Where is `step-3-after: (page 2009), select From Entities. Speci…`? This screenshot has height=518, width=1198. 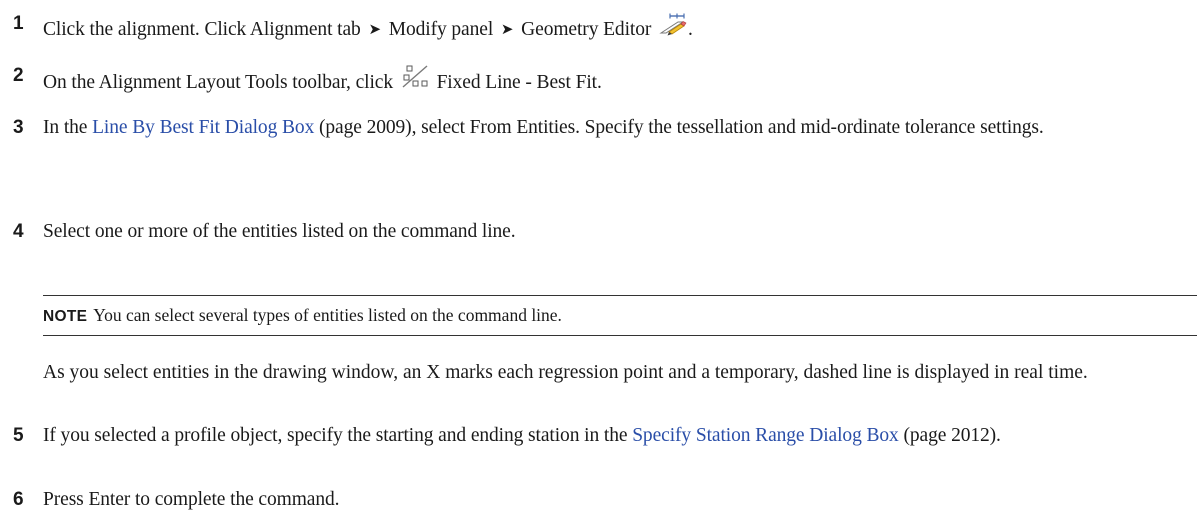
step-3-after: (page 2009), select From Entities. Speci… is located at coordinates (681, 127).